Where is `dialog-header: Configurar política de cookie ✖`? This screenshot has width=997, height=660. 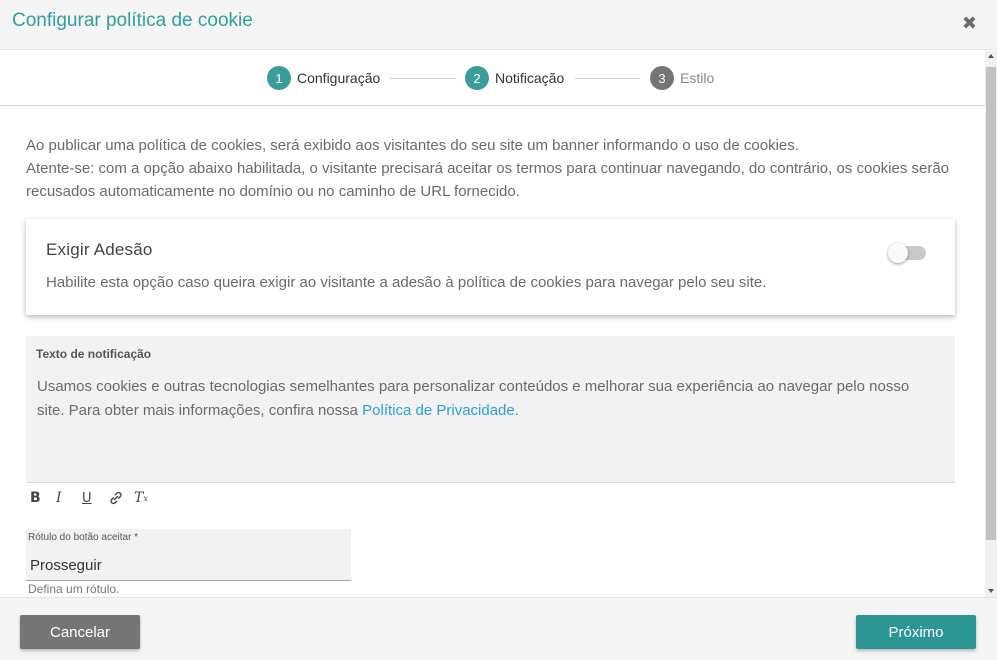
dialog-header: Configurar política de cookie ✖ is located at coordinates (498, 25).